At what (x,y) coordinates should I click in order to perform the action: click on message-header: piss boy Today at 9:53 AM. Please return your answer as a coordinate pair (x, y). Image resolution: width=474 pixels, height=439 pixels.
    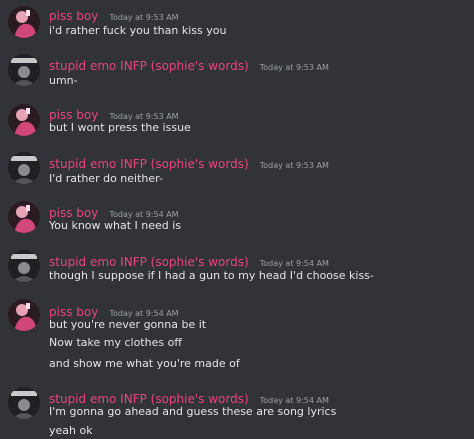
    Looking at the image, I should click on (114, 14).